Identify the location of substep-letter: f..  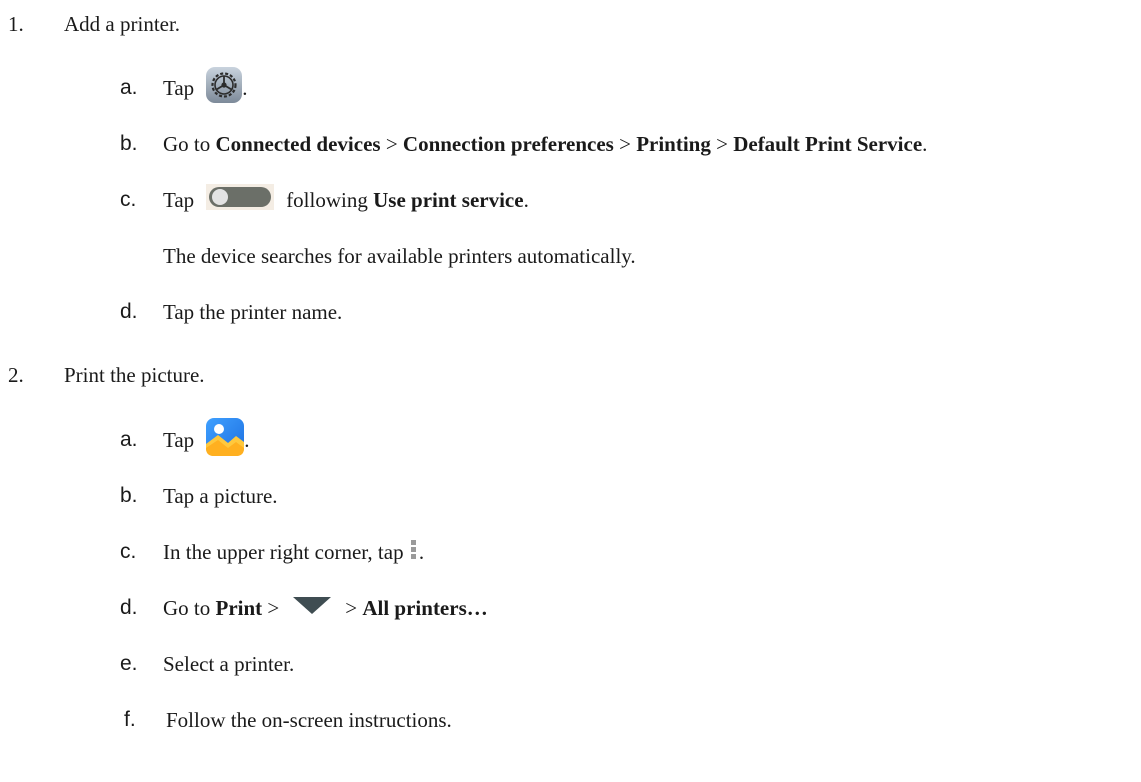
(130, 719).